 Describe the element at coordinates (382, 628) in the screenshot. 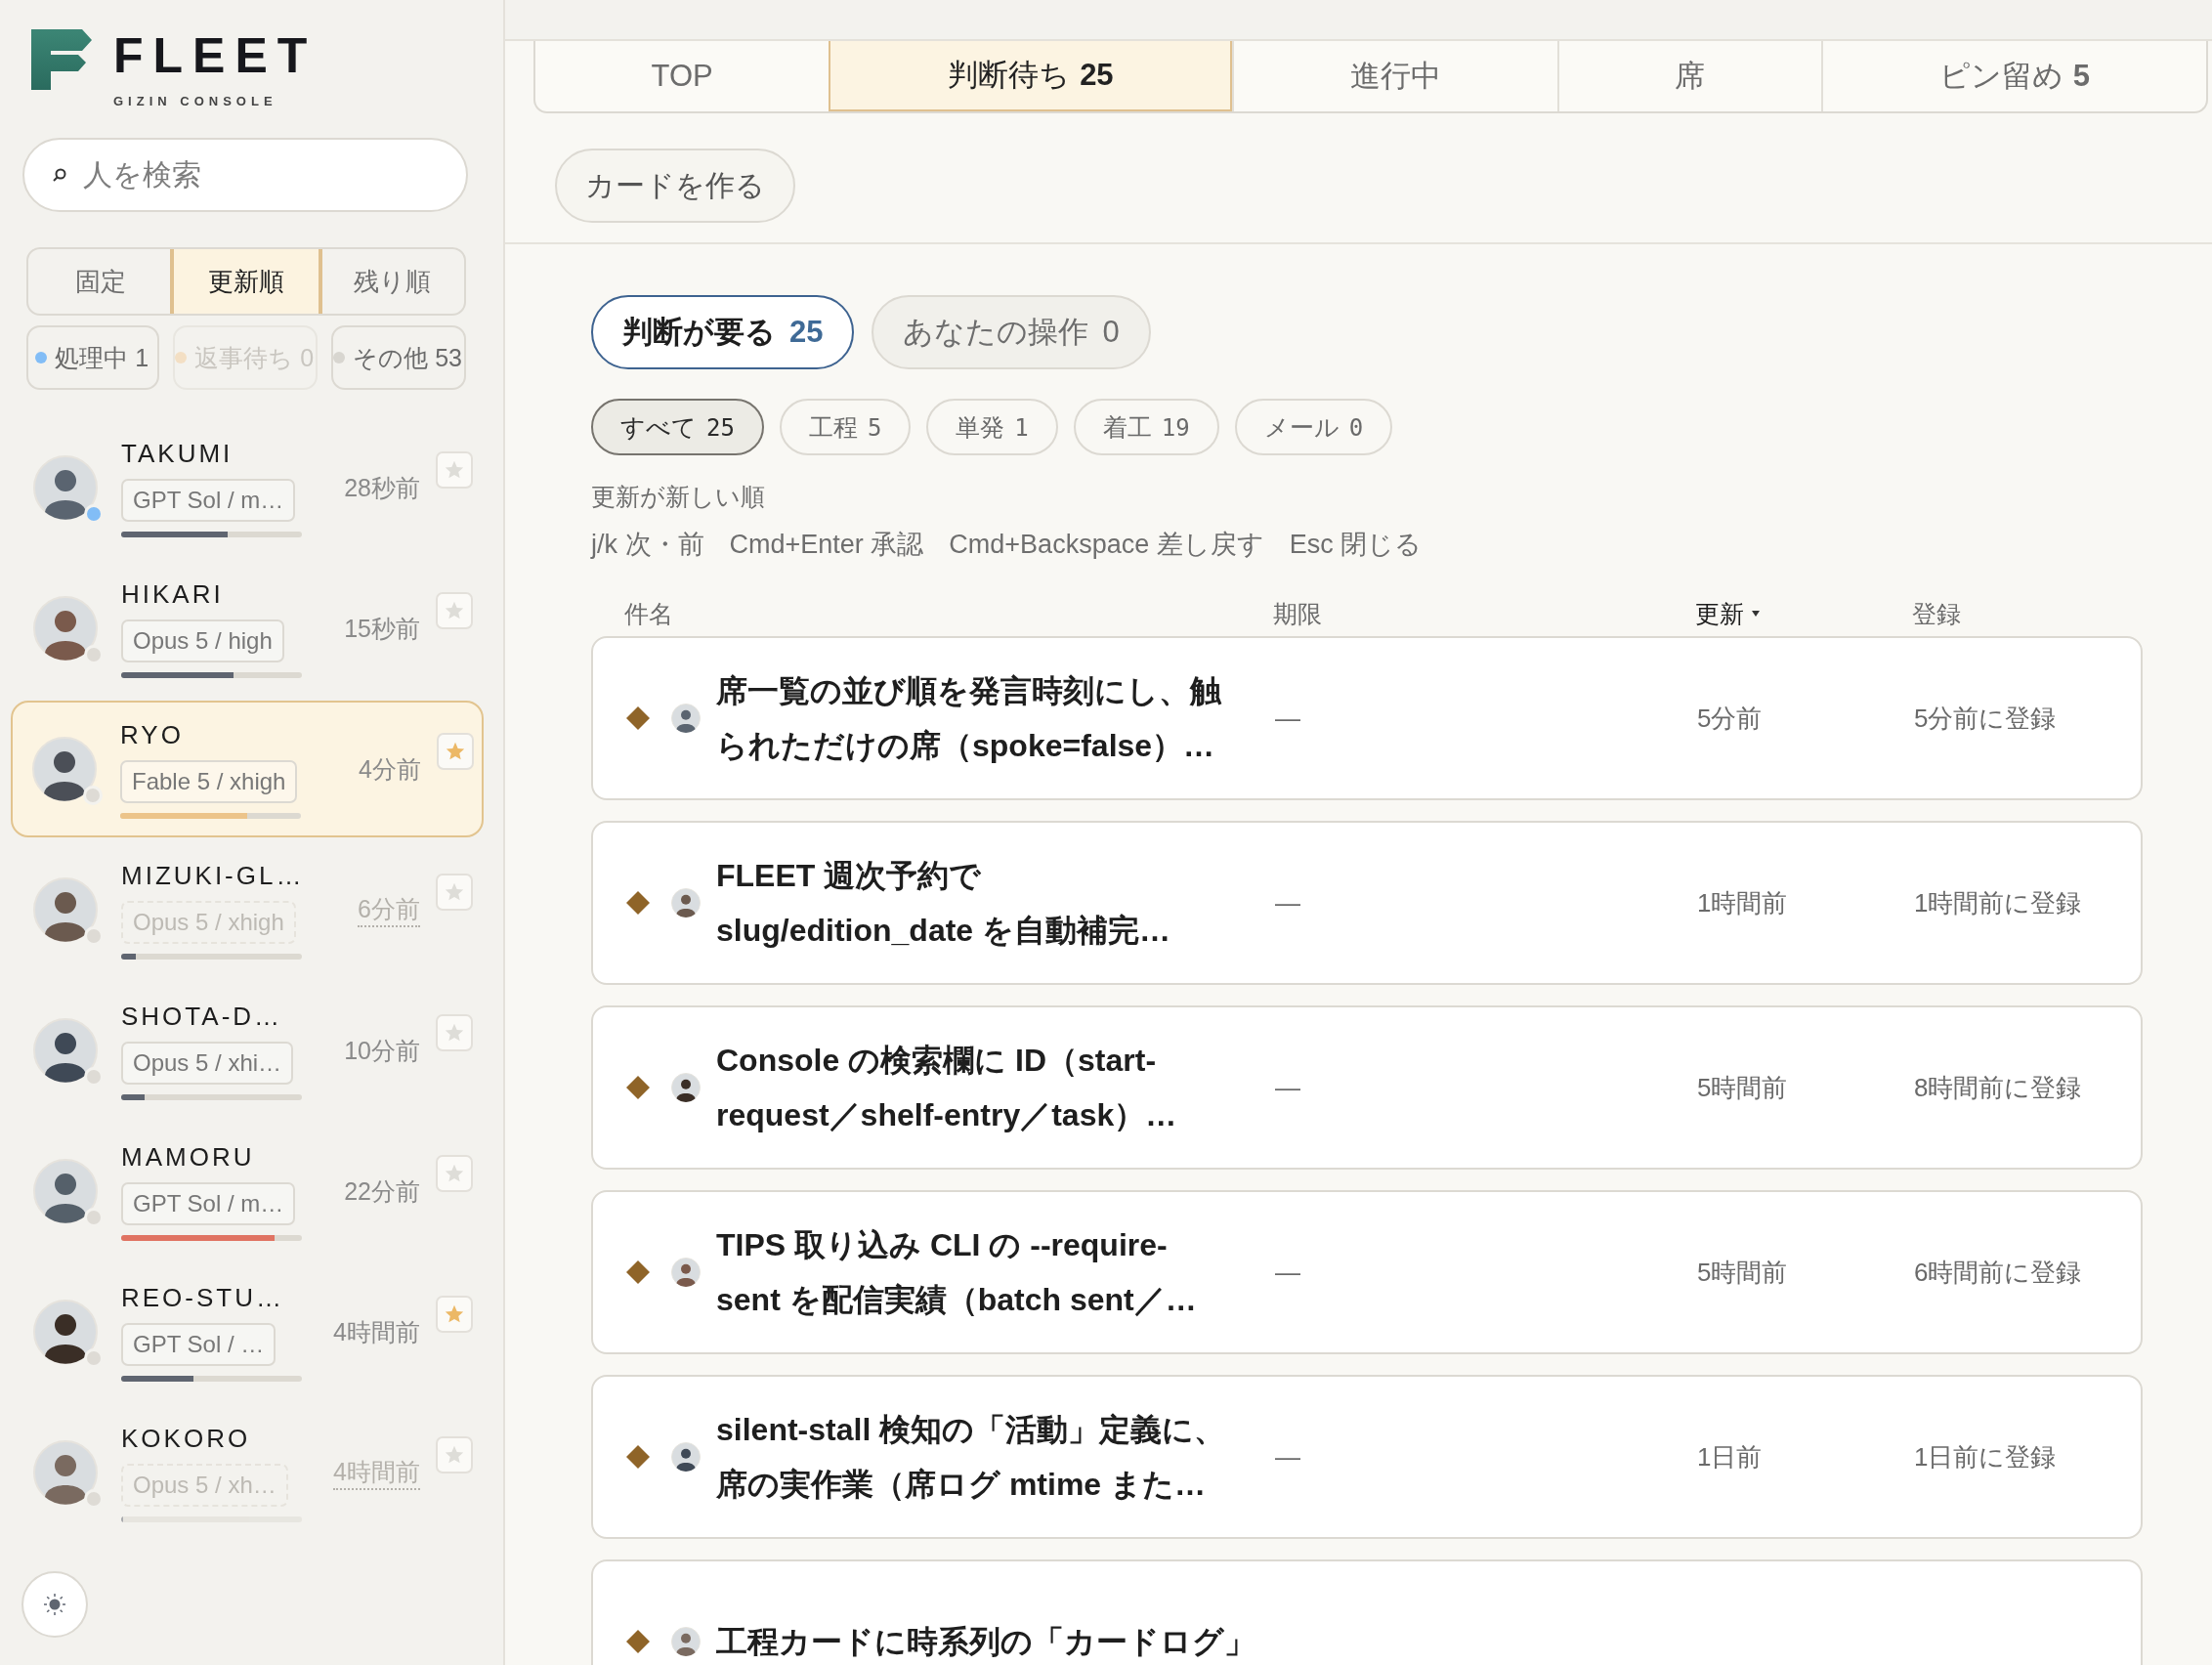

I see `last-active-time: 15秒前` at that location.